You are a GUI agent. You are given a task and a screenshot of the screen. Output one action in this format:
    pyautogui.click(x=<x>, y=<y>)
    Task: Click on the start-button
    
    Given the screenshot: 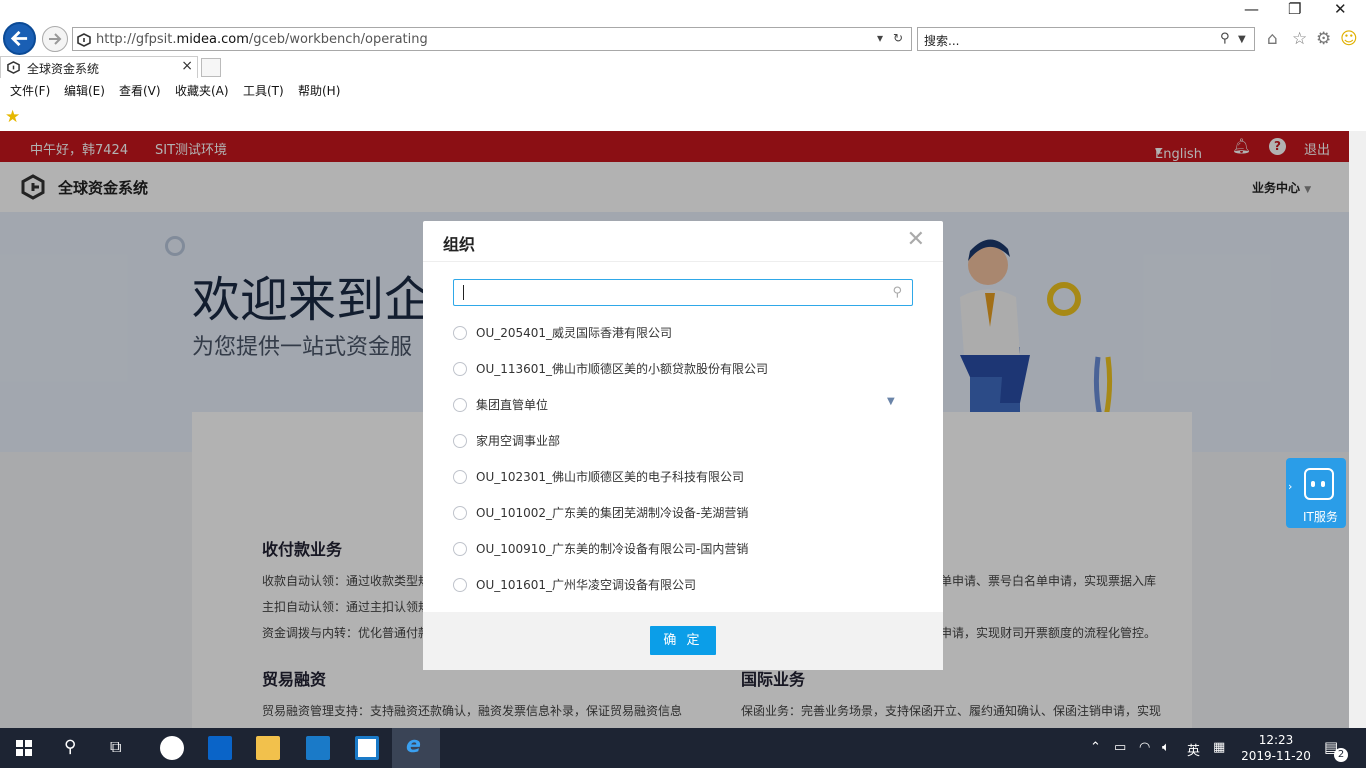 What is the action you would take?
    pyautogui.click(x=24, y=748)
    